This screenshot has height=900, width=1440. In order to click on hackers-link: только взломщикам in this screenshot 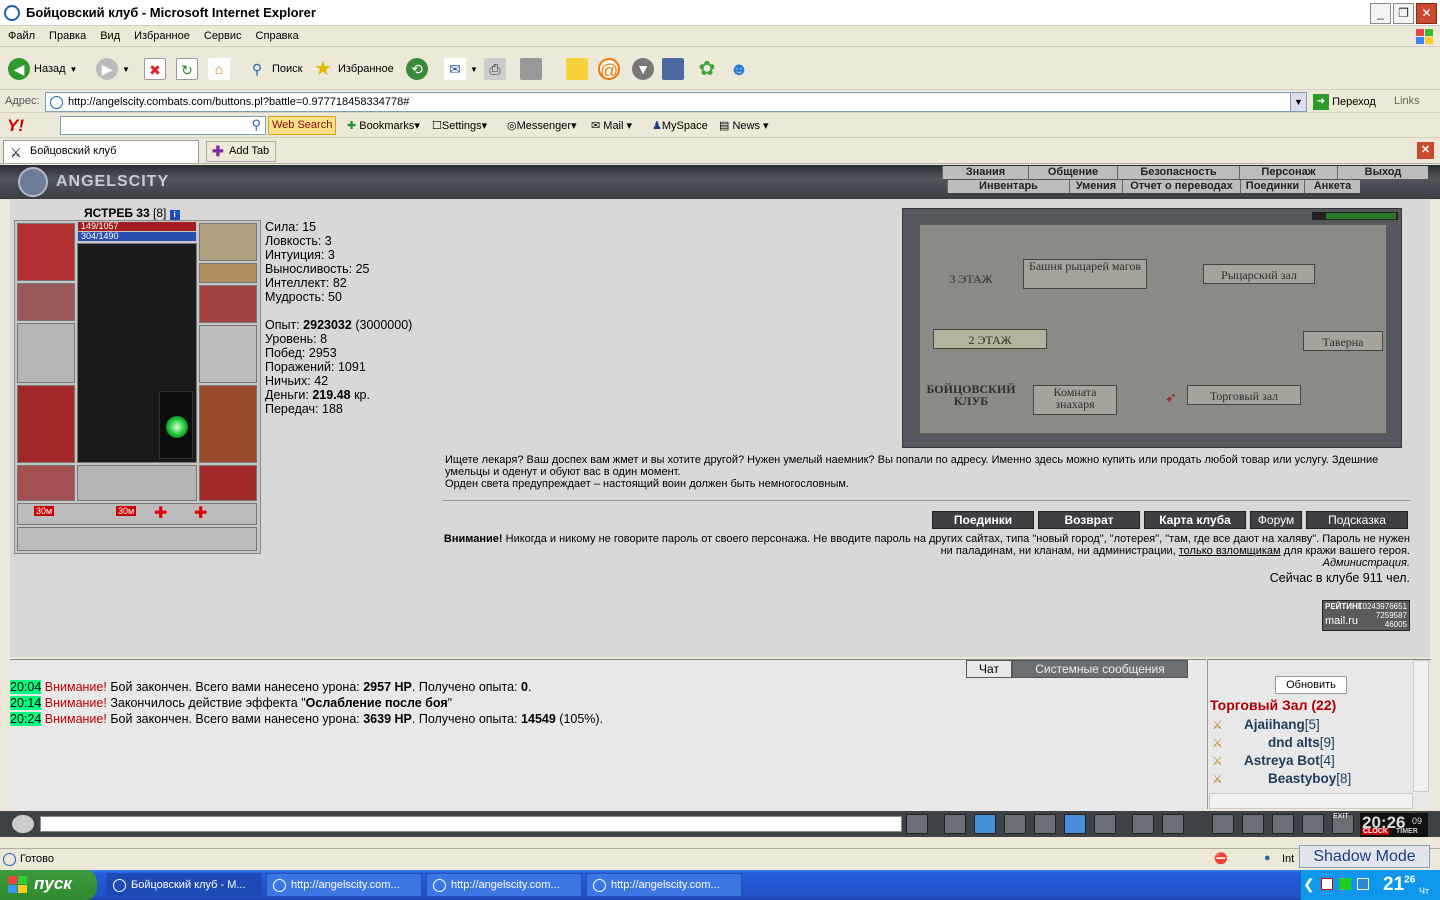, I will do `click(1230, 551)`.